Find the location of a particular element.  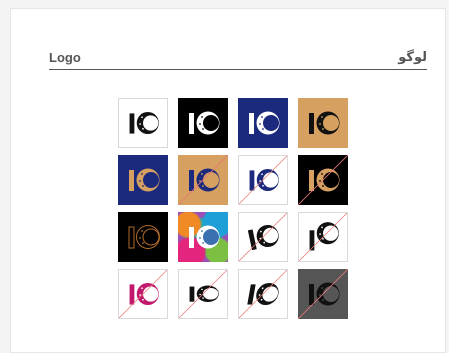

logo-navy-on-white is located at coordinates (263, 180).